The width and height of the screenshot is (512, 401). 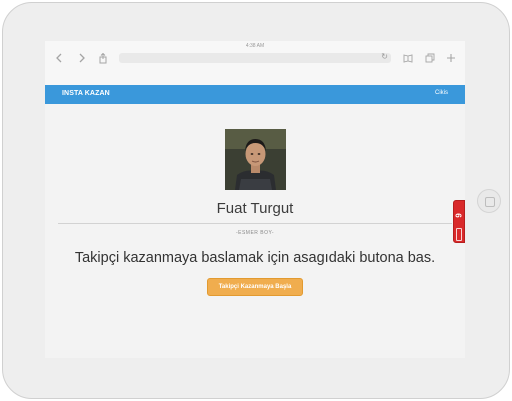 I want to click on plus-icon, so click(x=451, y=59).